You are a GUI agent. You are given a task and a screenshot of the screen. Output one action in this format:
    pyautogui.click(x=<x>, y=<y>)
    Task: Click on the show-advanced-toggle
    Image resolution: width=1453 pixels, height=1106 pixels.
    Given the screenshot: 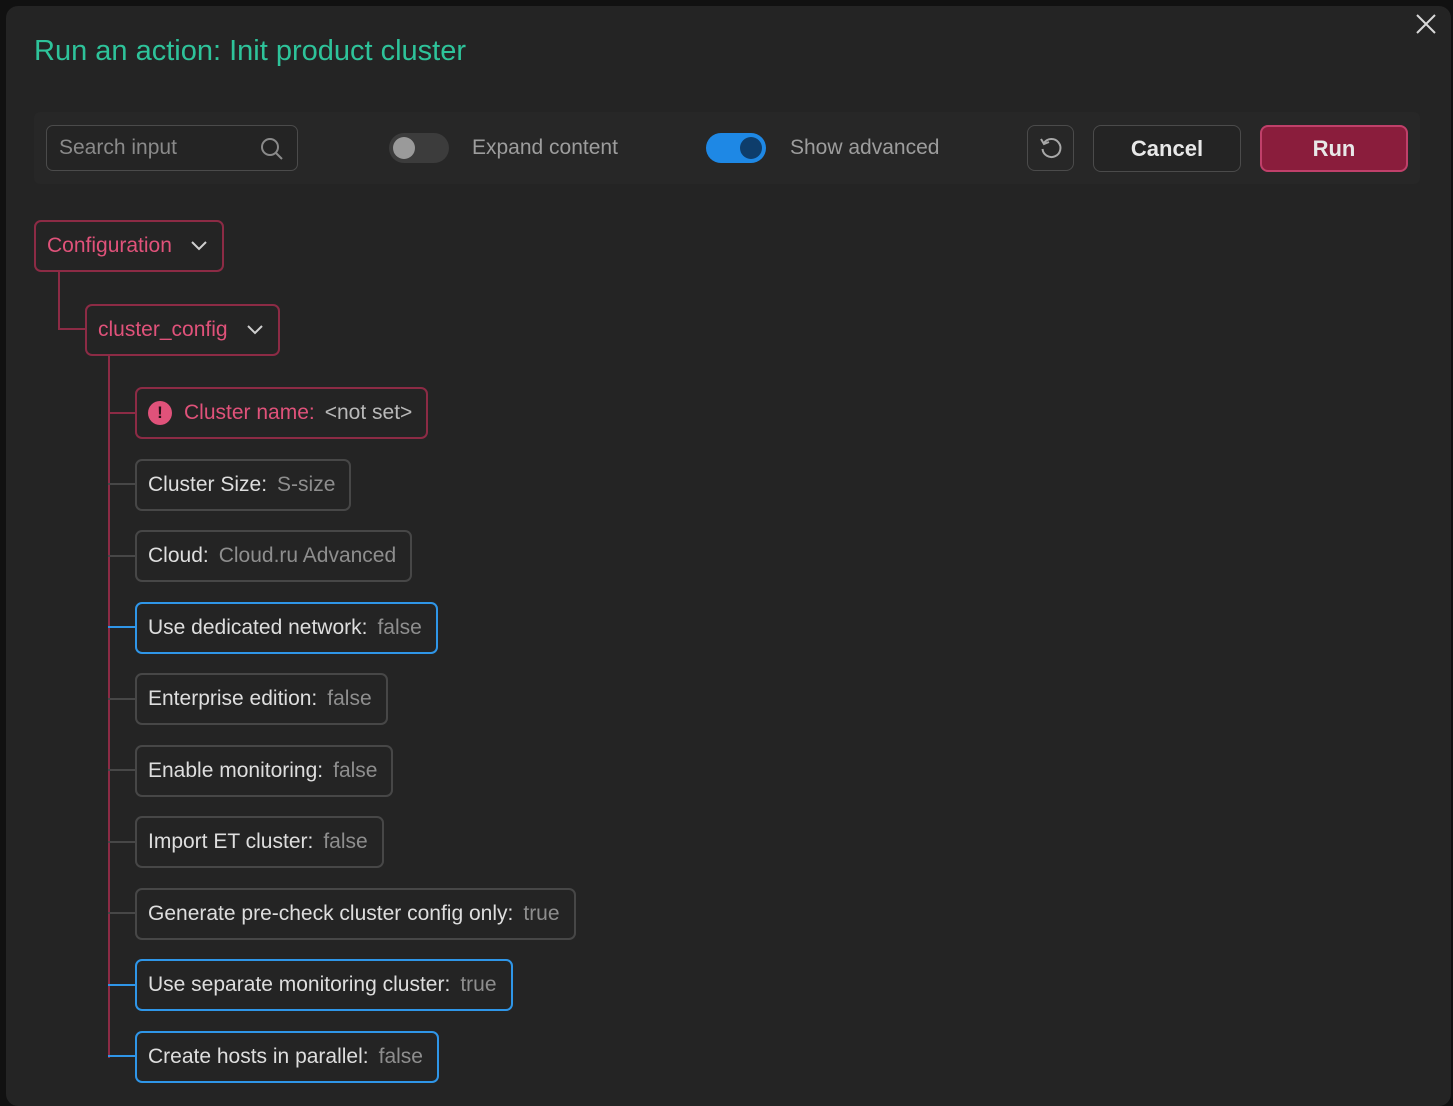 What is the action you would take?
    pyautogui.click(x=736, y=148)
    